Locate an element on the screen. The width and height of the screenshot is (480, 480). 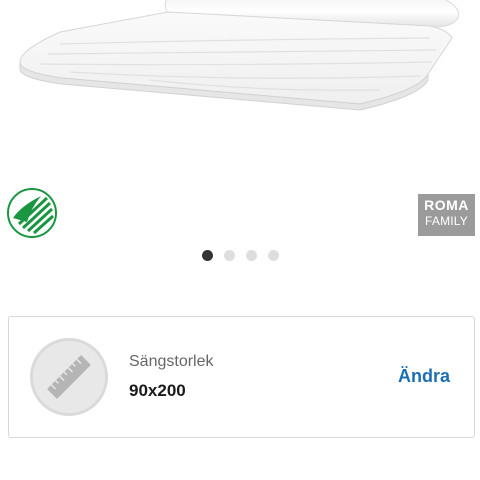
ruler-icon is located at coordinates (69, 377).